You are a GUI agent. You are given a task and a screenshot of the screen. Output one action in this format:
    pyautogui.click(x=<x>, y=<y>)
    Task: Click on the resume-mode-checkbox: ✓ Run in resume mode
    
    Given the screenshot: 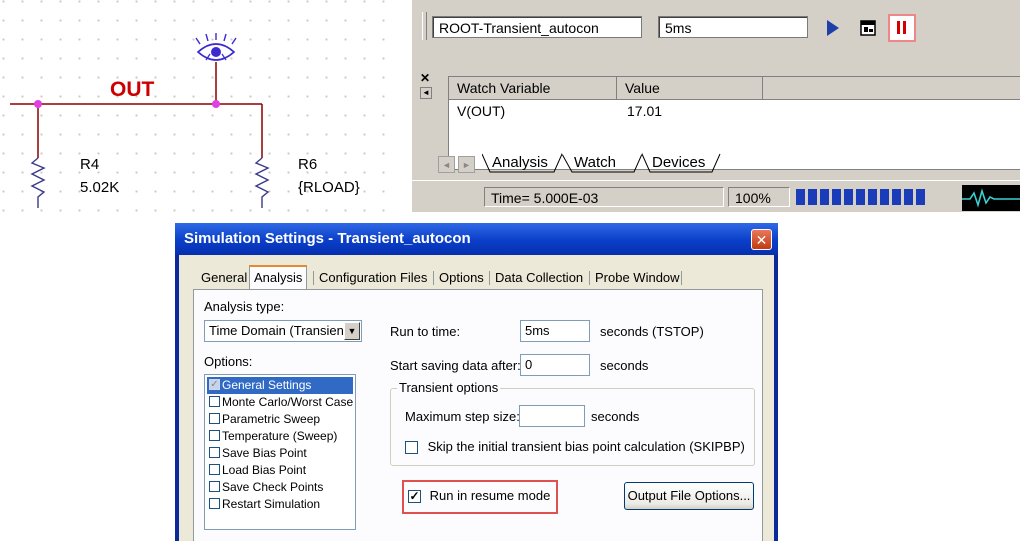 What is the action you would take?
    pyautogui.click(x=479, y=496)
    